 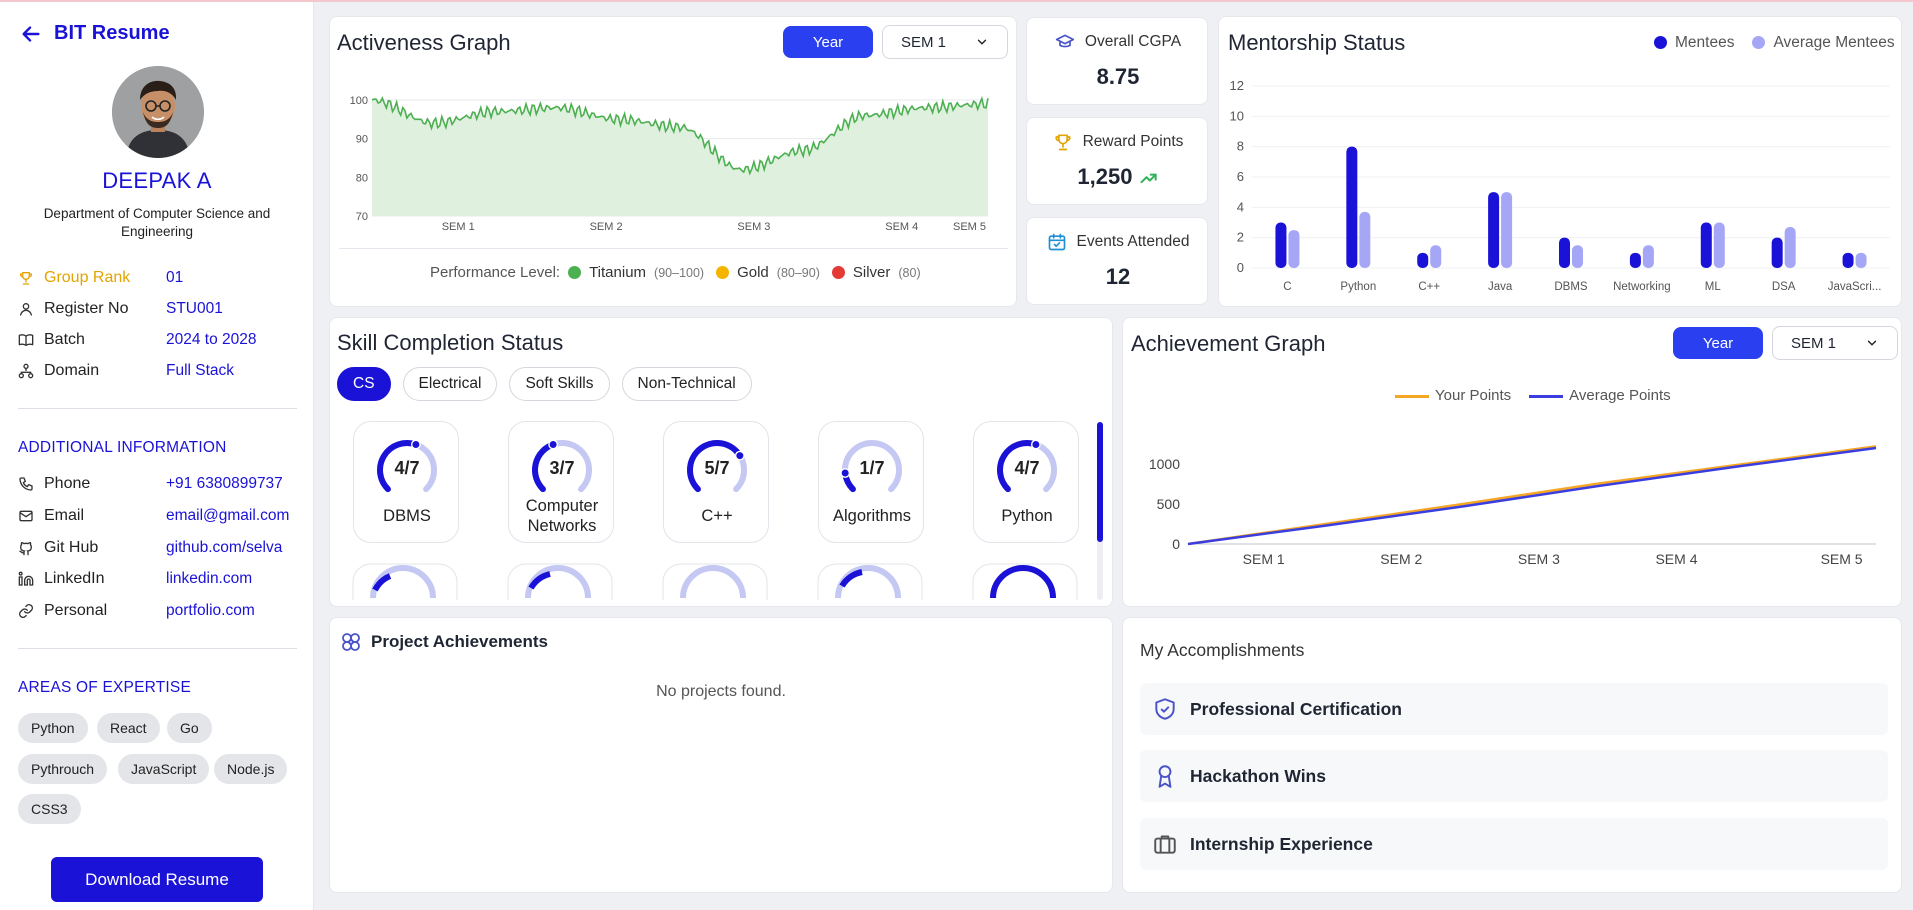 I want to click on events-card: Events Attended 12, so click(x=1117, y=261).